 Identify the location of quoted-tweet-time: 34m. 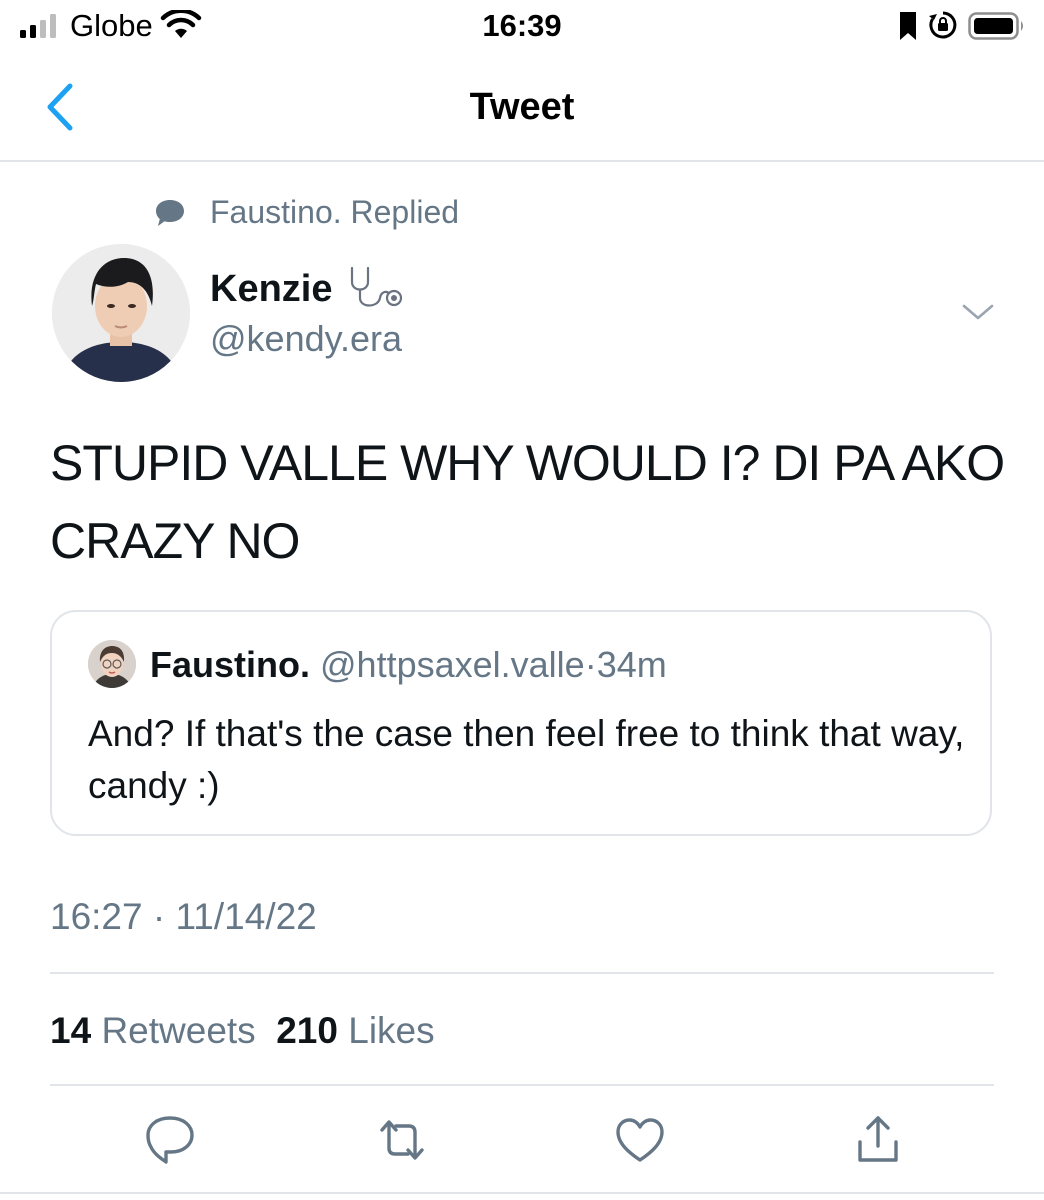
(631, 664).